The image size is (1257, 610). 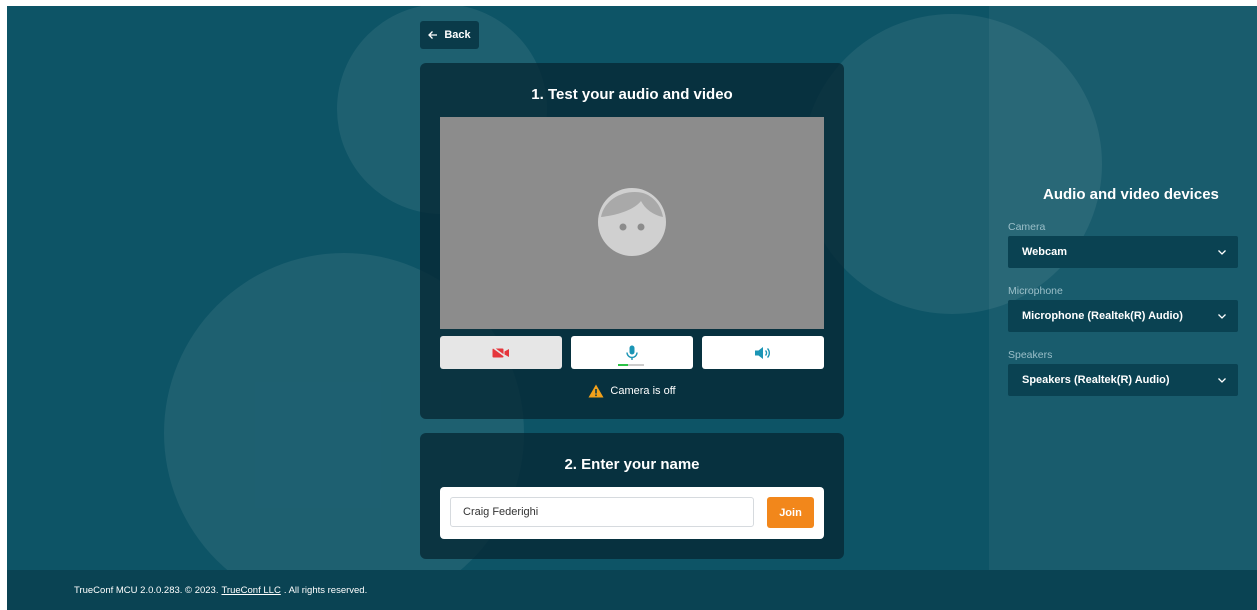 I want to click on speakers-label: Speakers, so click(x=1030, y=355).